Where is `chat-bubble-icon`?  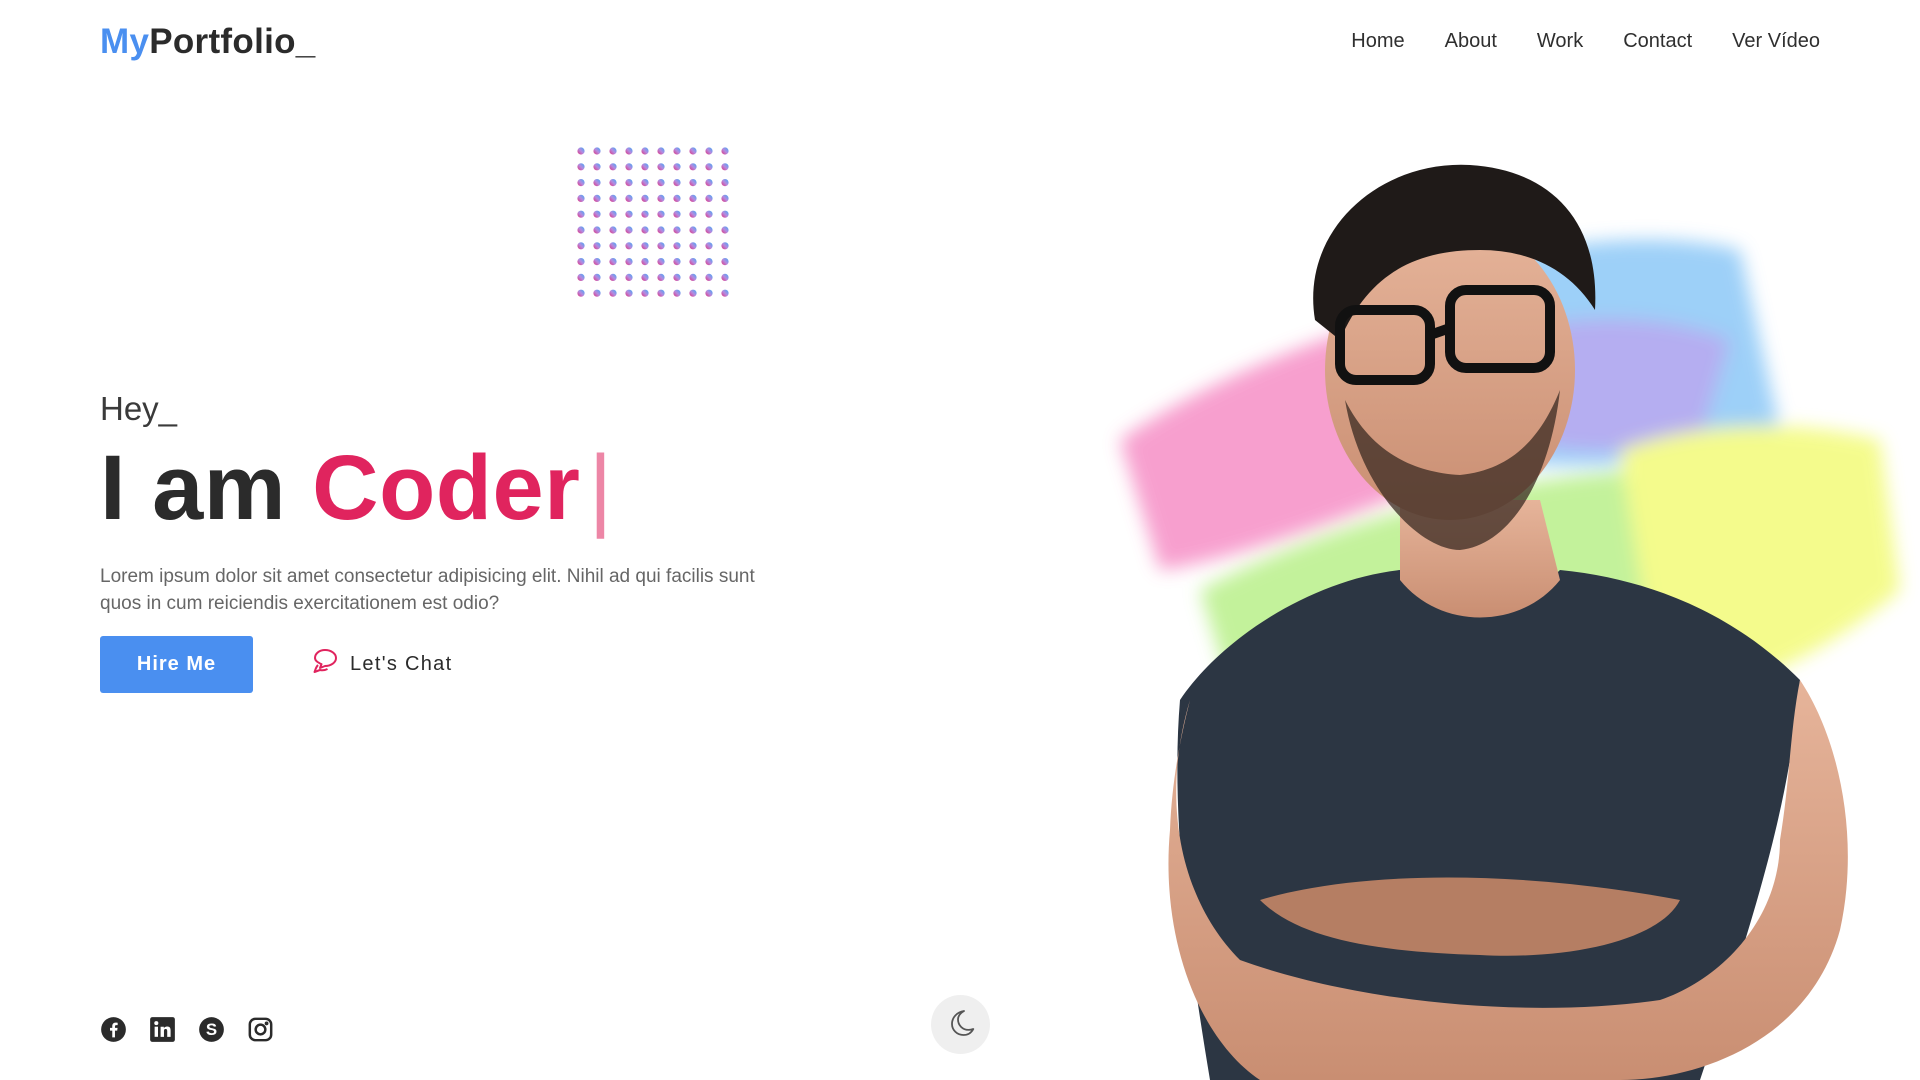
chat-bubble-icon is located at coordinates (327, 664).